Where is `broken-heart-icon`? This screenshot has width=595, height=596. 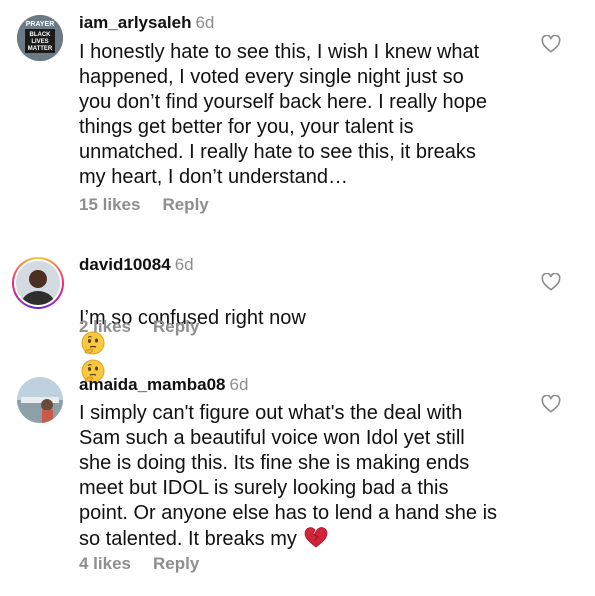 broken-heart-icon is located at coordinates (316, 537).